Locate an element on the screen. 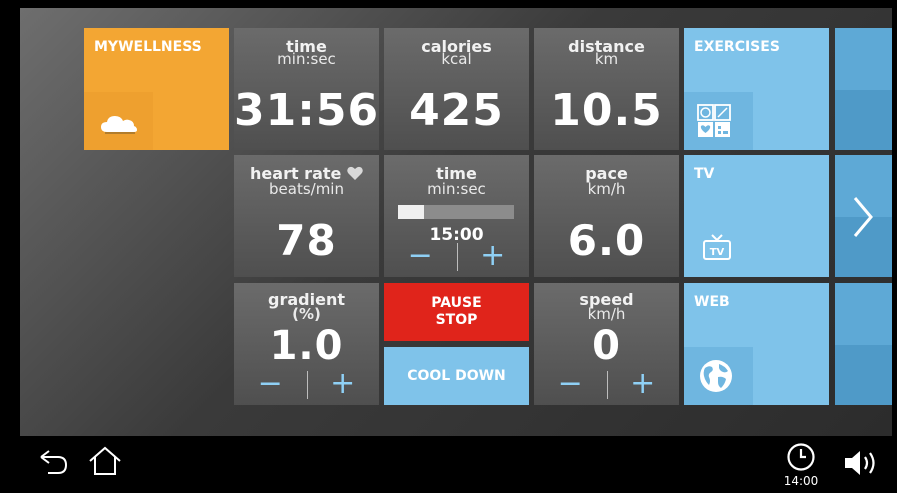  mywellness-icon-area is located at coordinates (118, 121).